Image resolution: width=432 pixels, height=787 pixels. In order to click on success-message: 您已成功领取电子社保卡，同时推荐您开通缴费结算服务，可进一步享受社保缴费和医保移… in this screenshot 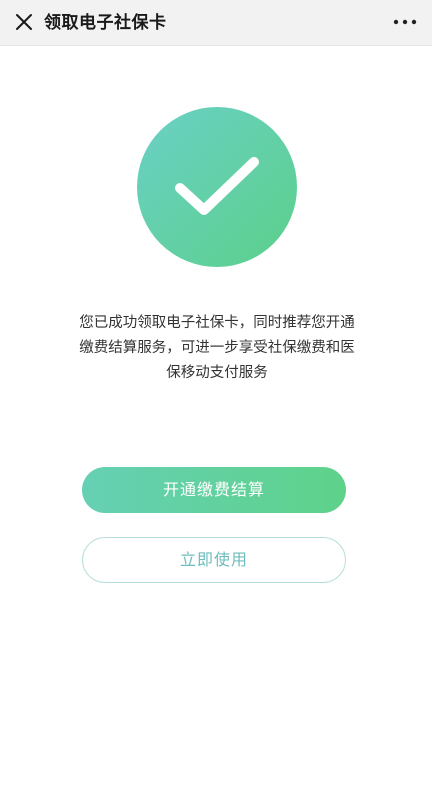, I will do `click(217, 348)`.